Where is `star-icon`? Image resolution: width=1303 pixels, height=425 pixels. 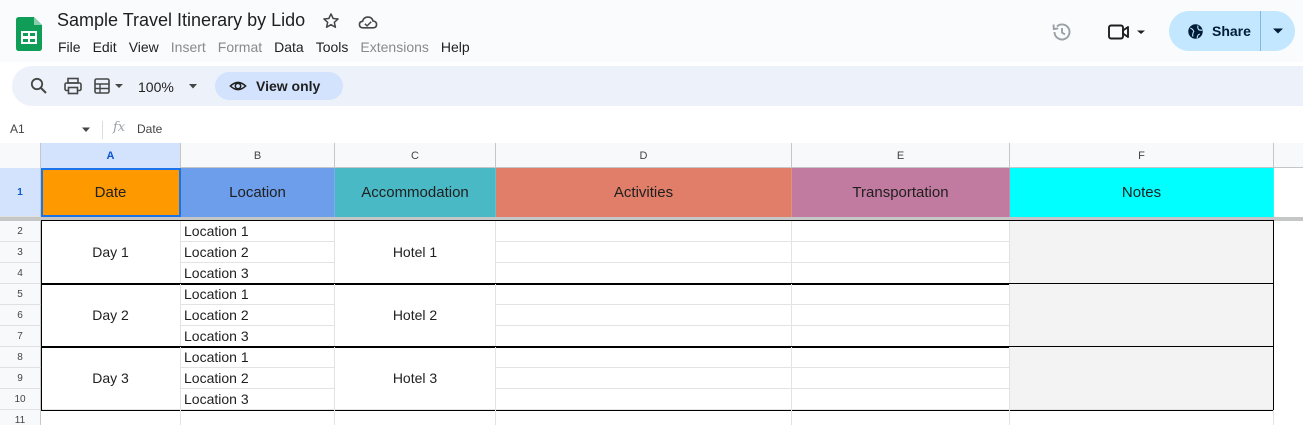 star-icon is located at coordinates (331, 21).